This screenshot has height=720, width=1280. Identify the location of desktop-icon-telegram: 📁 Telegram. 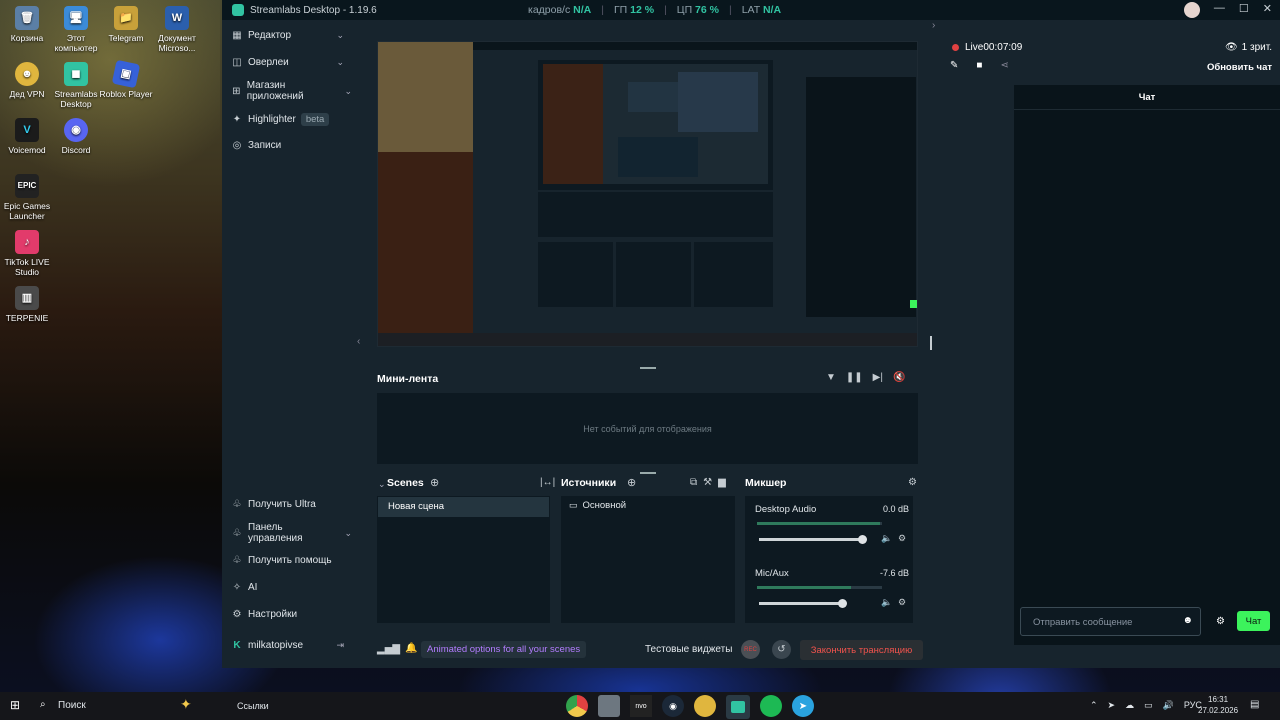
(126, 24).